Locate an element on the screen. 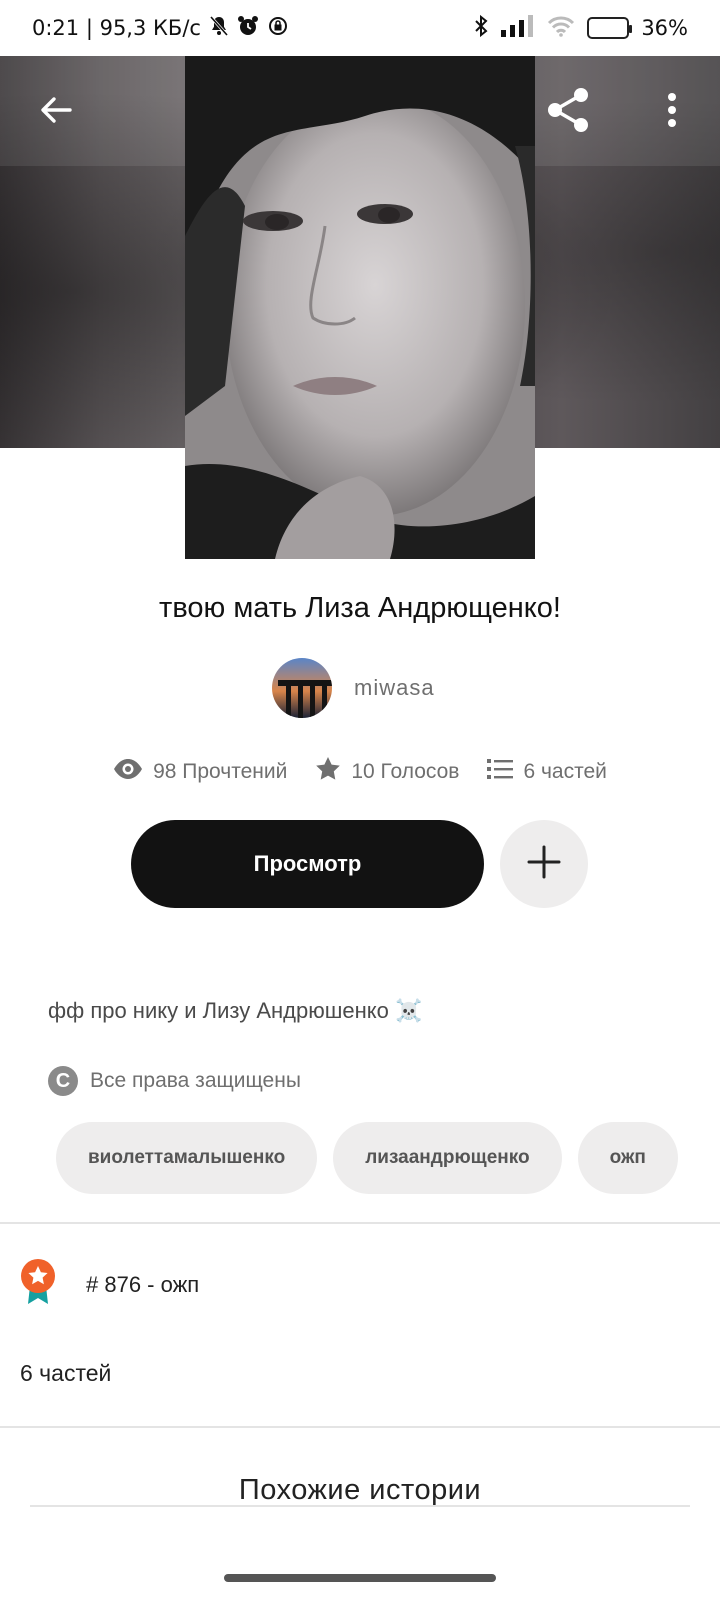  similar-stories-underline is located at coordinates (360, 1506).